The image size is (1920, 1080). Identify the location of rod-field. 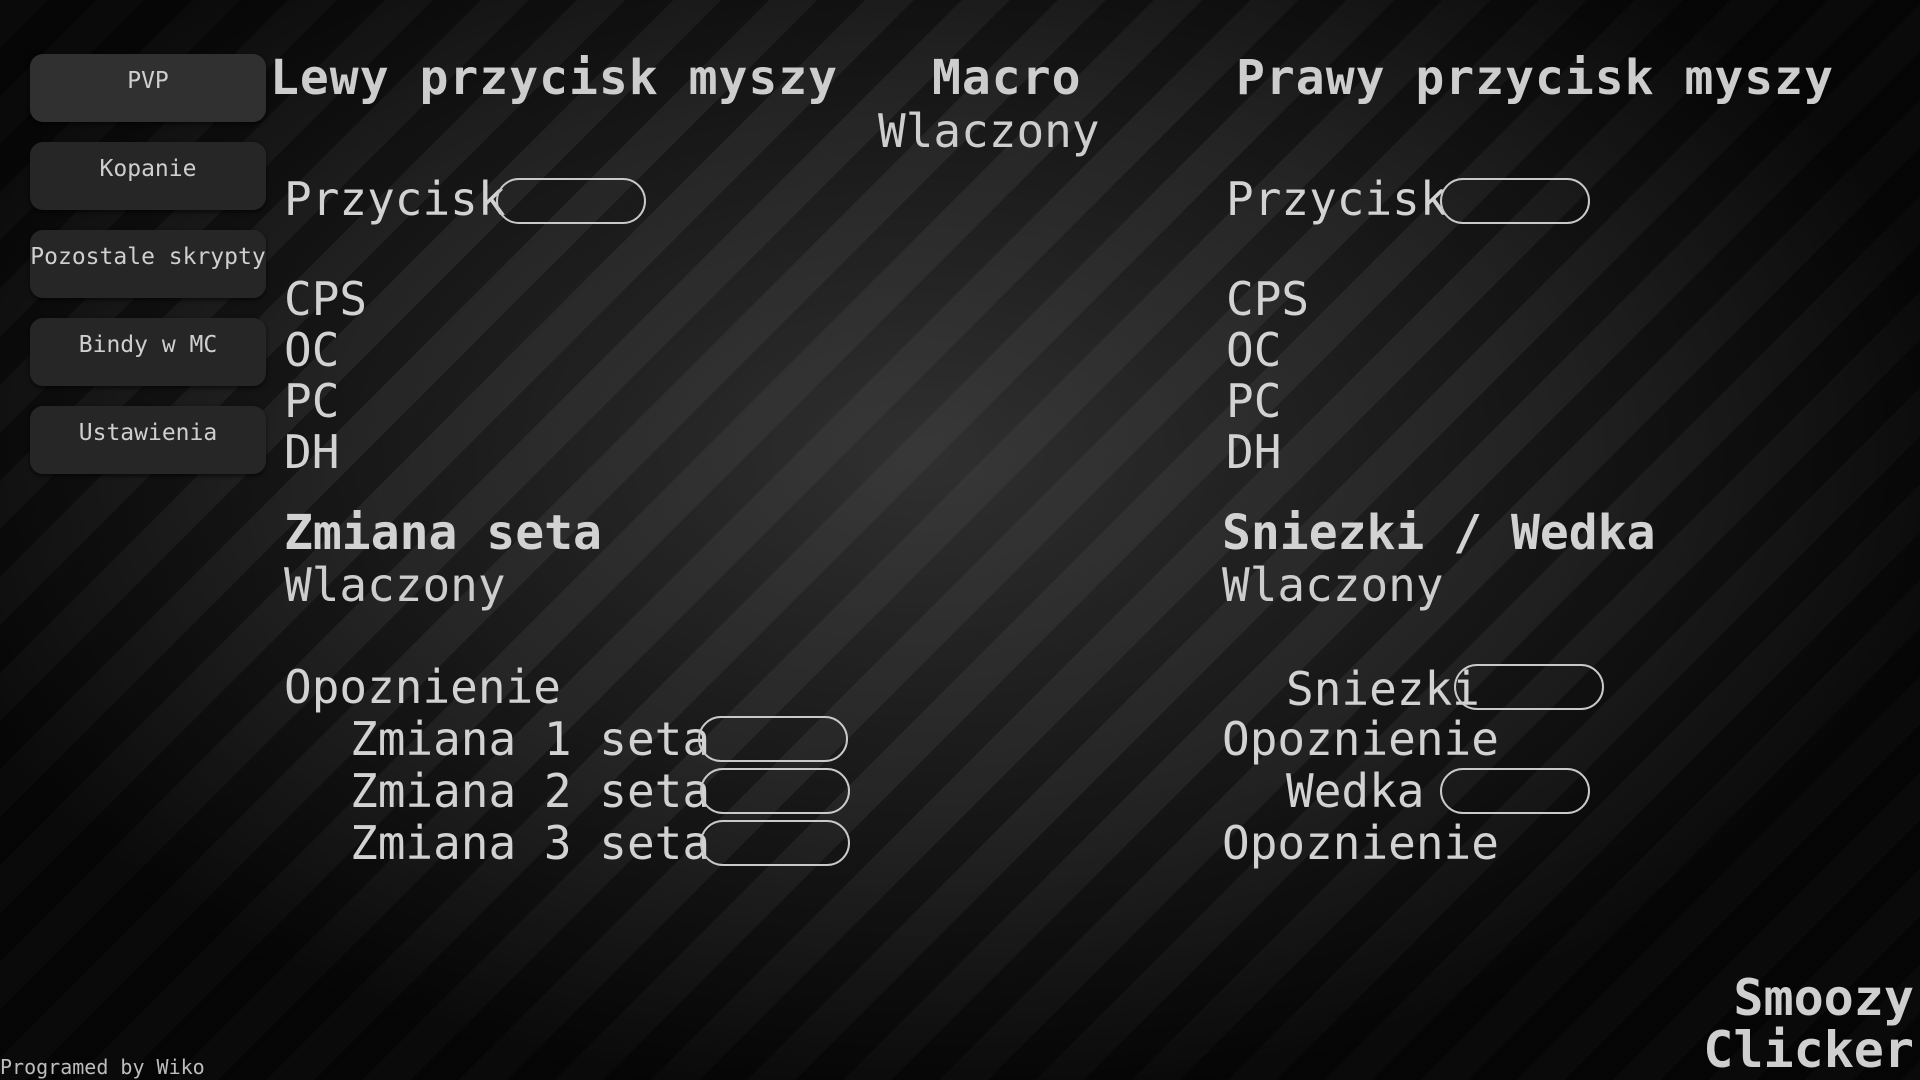
(1515, 791).